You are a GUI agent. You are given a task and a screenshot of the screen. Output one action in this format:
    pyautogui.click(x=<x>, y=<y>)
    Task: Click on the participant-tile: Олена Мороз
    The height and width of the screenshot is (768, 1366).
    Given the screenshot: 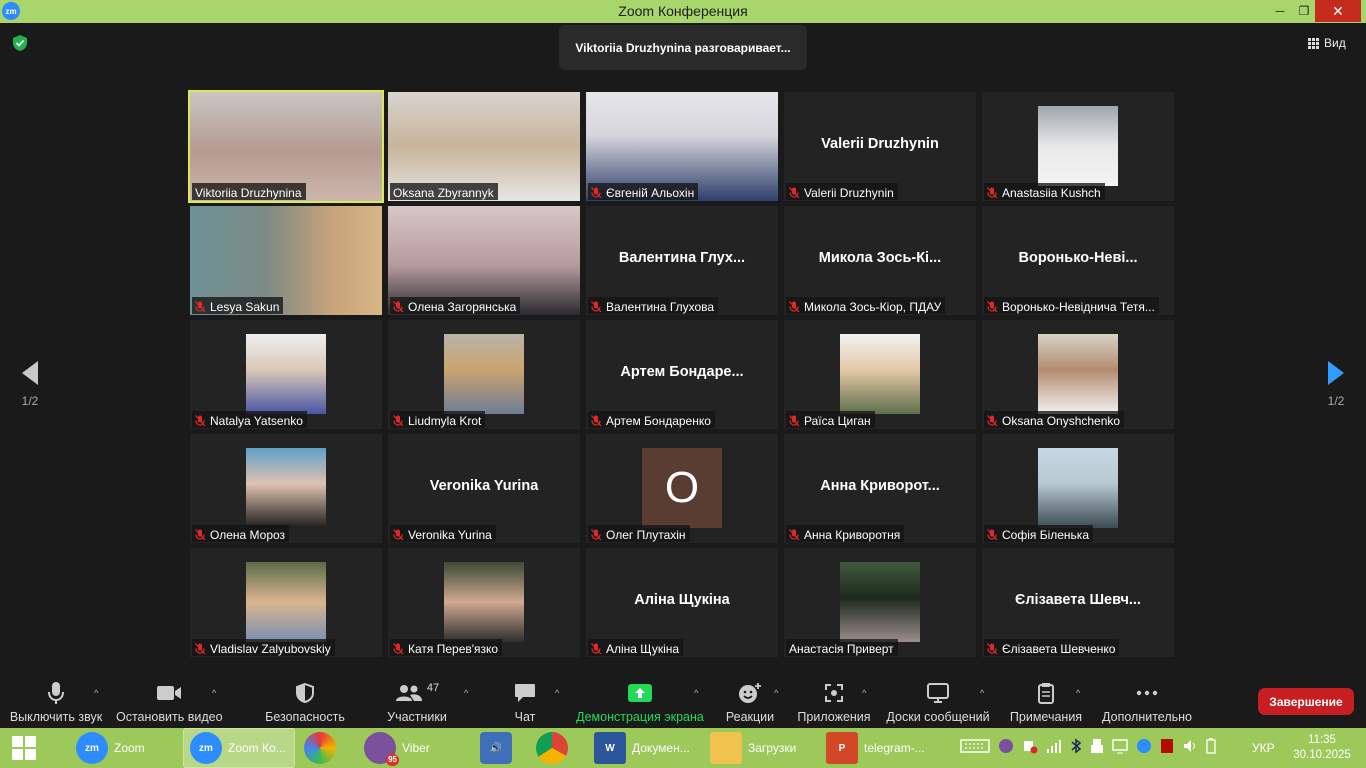 What is the action you would take?
    pyautogui.click(x=286, y=488)
    